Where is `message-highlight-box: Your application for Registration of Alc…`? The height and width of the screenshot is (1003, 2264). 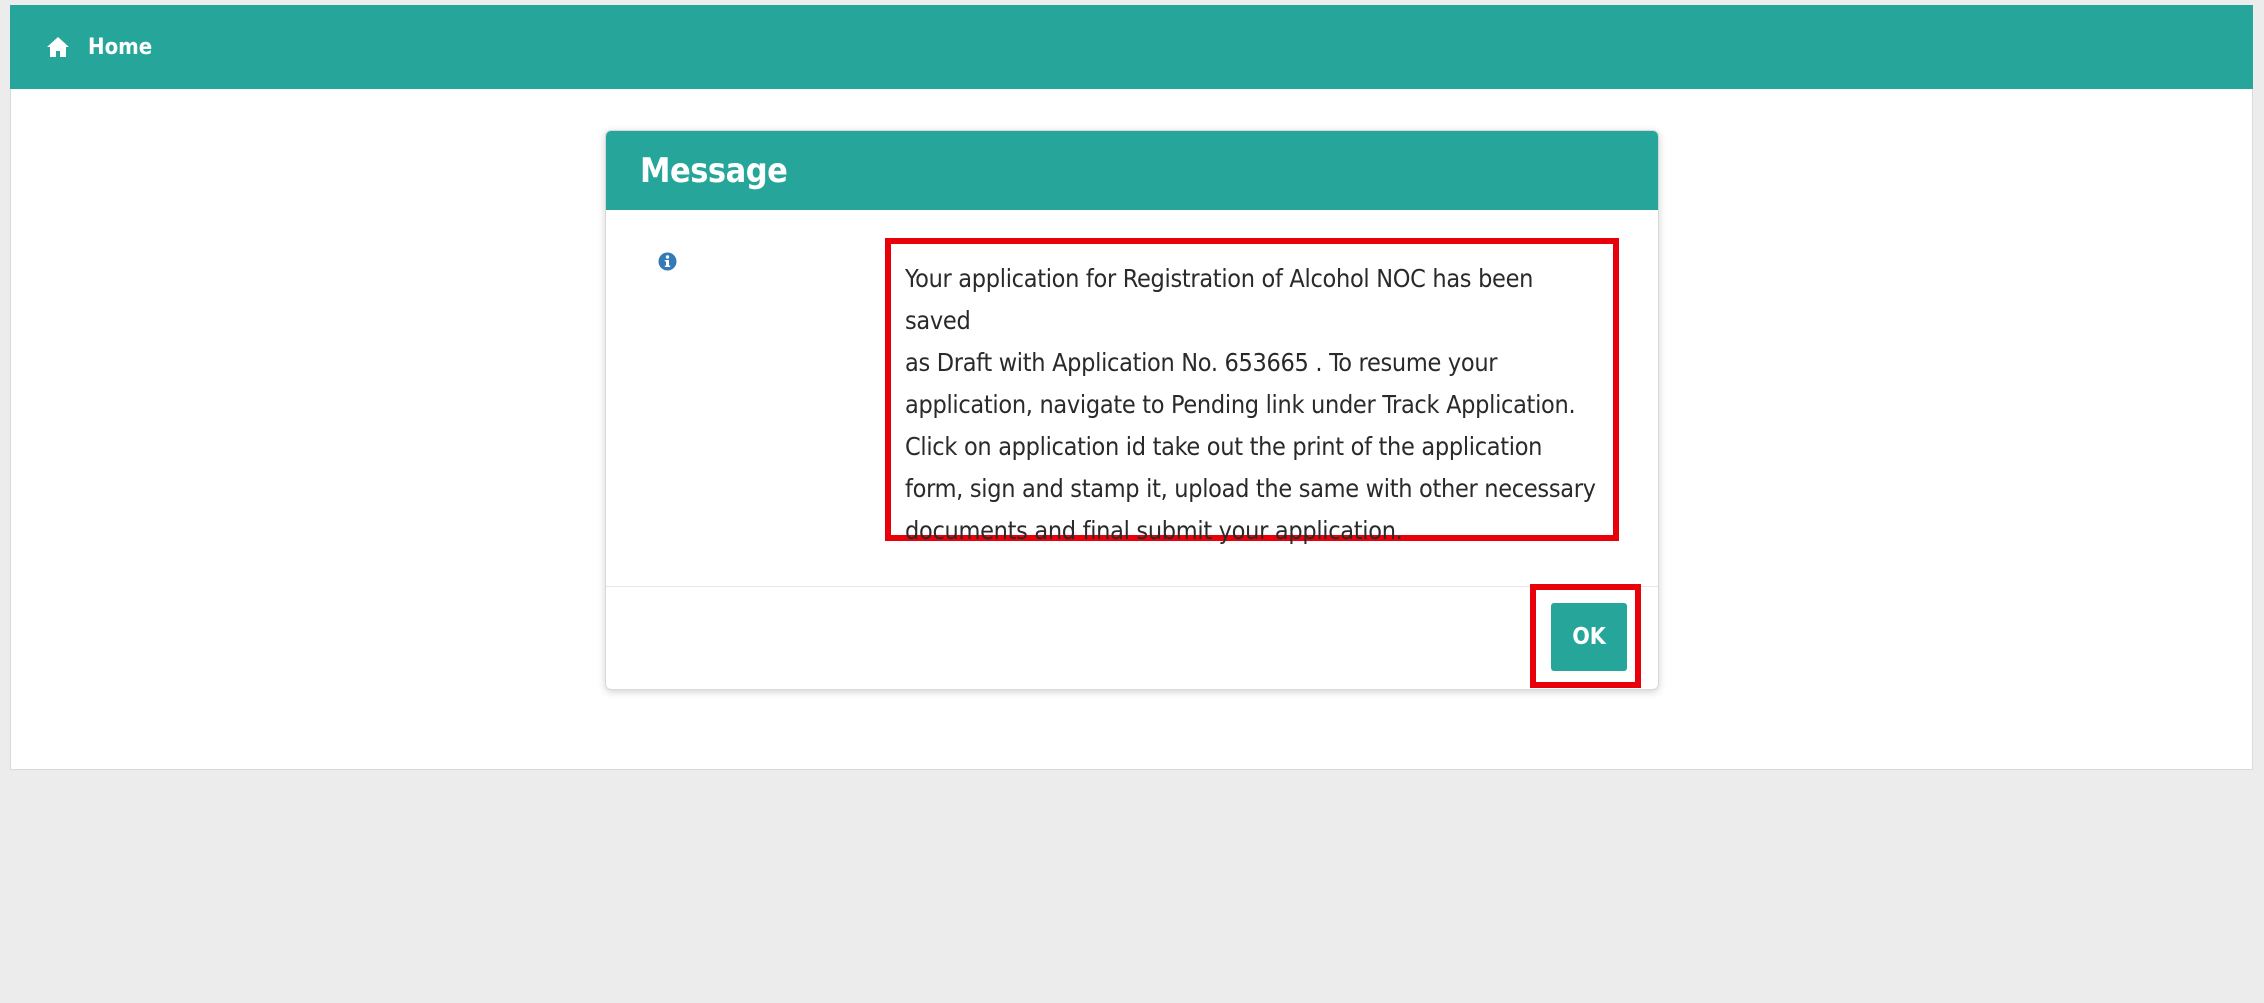 message-highlight-box: Your application for Registration of Alc… is located at coordinates (1252, 391).